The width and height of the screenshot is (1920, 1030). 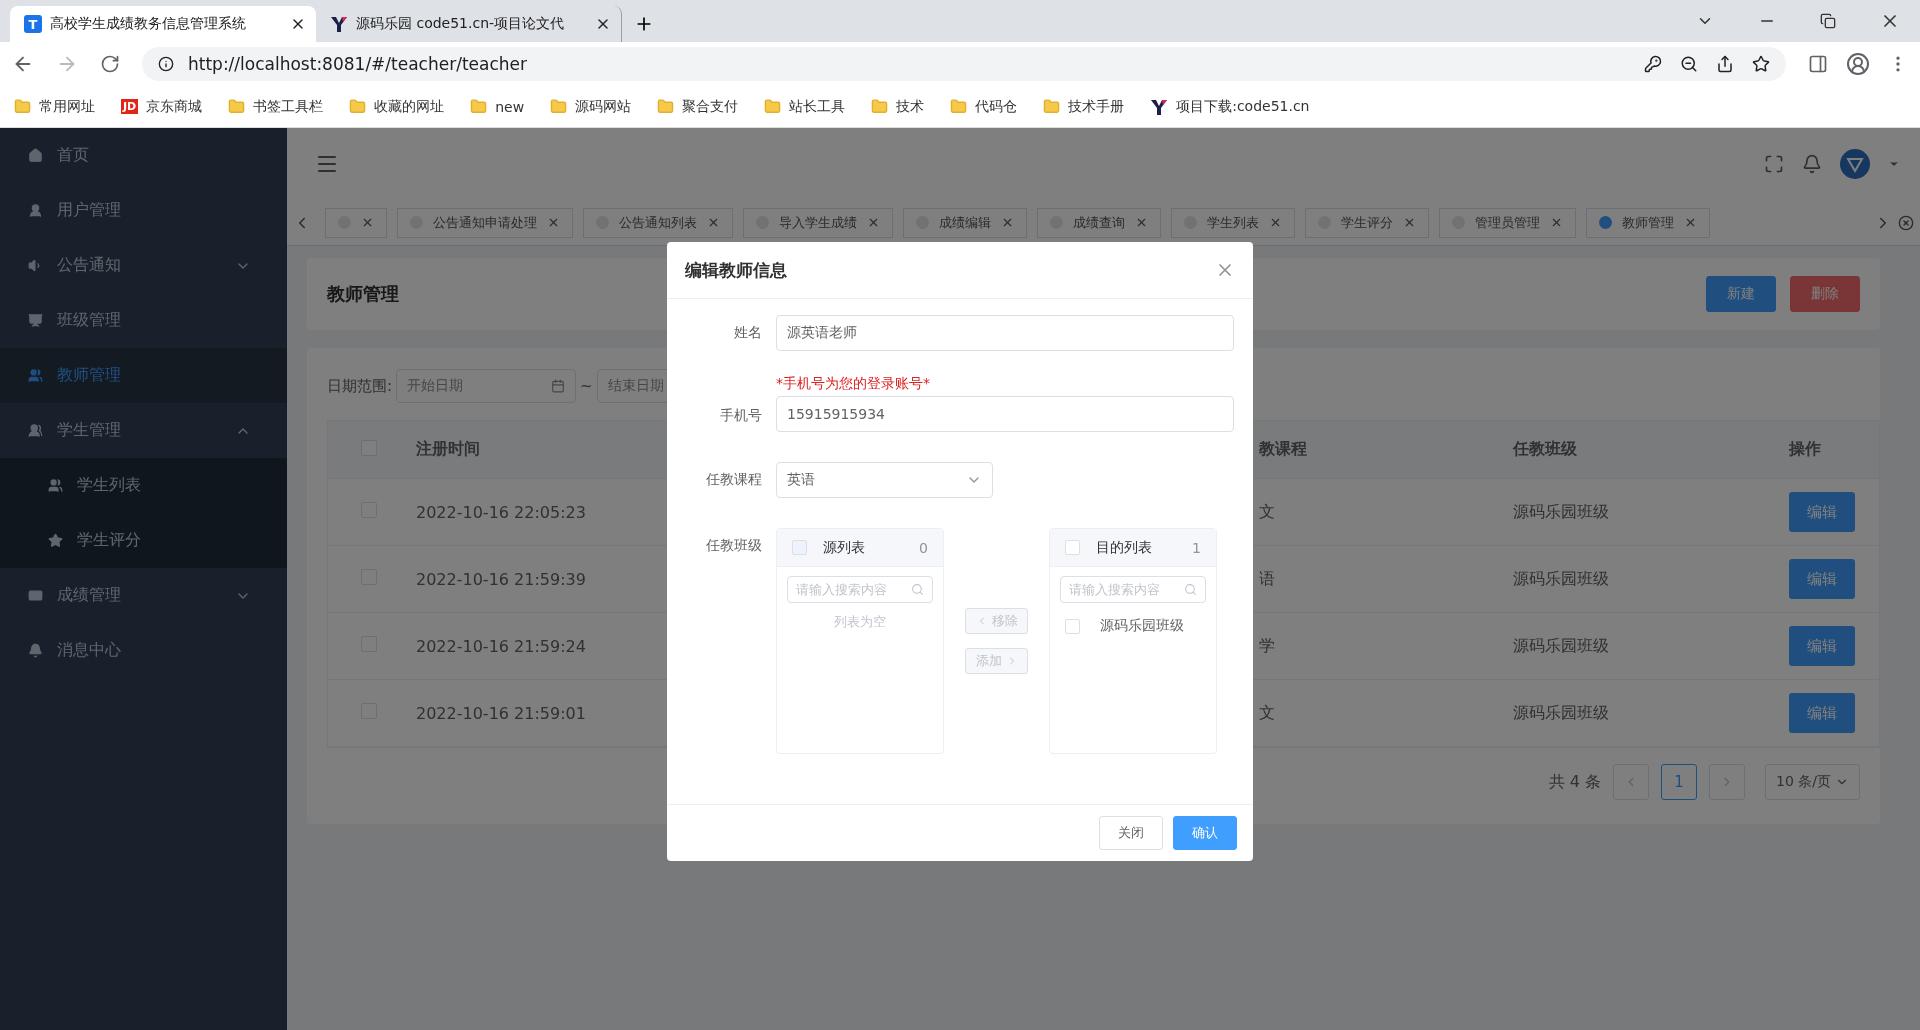 I want to click on page-tag: 教师管理, so click(x=1648, y=222).